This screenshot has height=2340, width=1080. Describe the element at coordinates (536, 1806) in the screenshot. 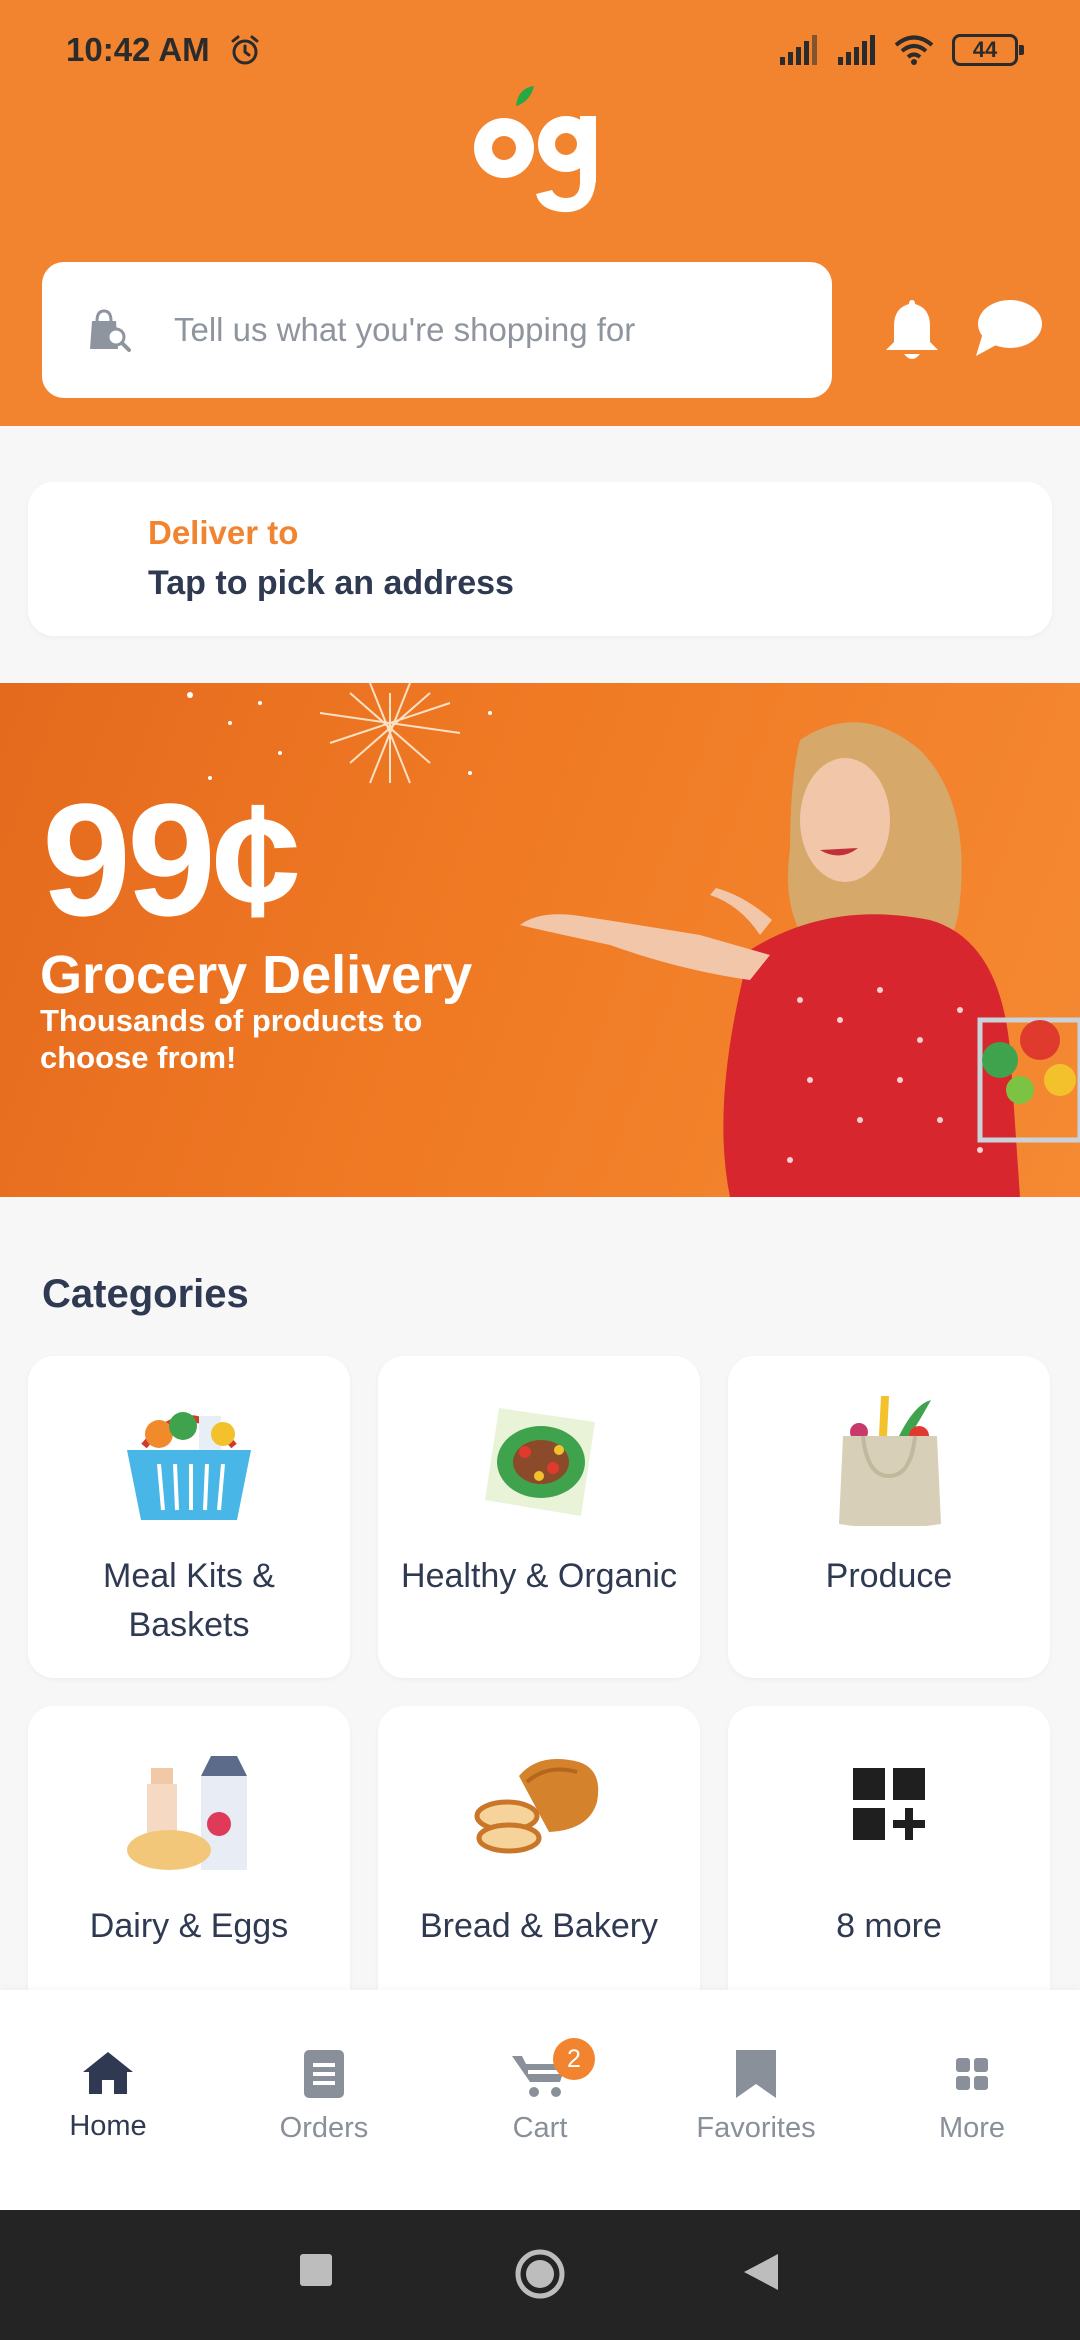

I see `bread-icon` at that location.